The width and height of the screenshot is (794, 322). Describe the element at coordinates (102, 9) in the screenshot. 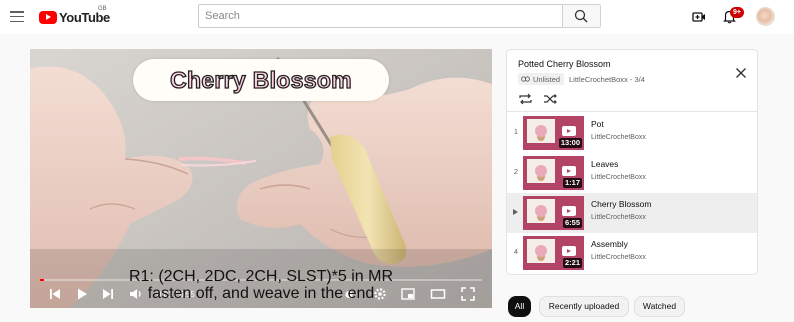

I see `region-code: GB` at that location.